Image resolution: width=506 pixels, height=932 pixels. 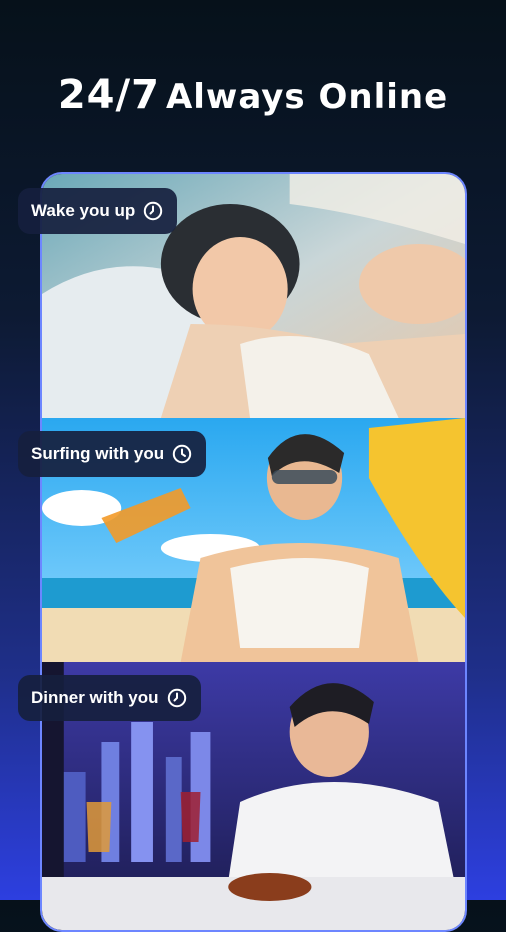 I want to click on title-text: Always Online, so click(x=307, y=97).